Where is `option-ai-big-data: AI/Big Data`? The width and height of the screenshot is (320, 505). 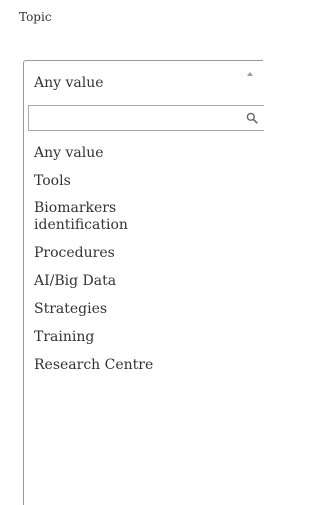
option-ai-big-data: AI/Big Data is located at coordinates (144, 281).